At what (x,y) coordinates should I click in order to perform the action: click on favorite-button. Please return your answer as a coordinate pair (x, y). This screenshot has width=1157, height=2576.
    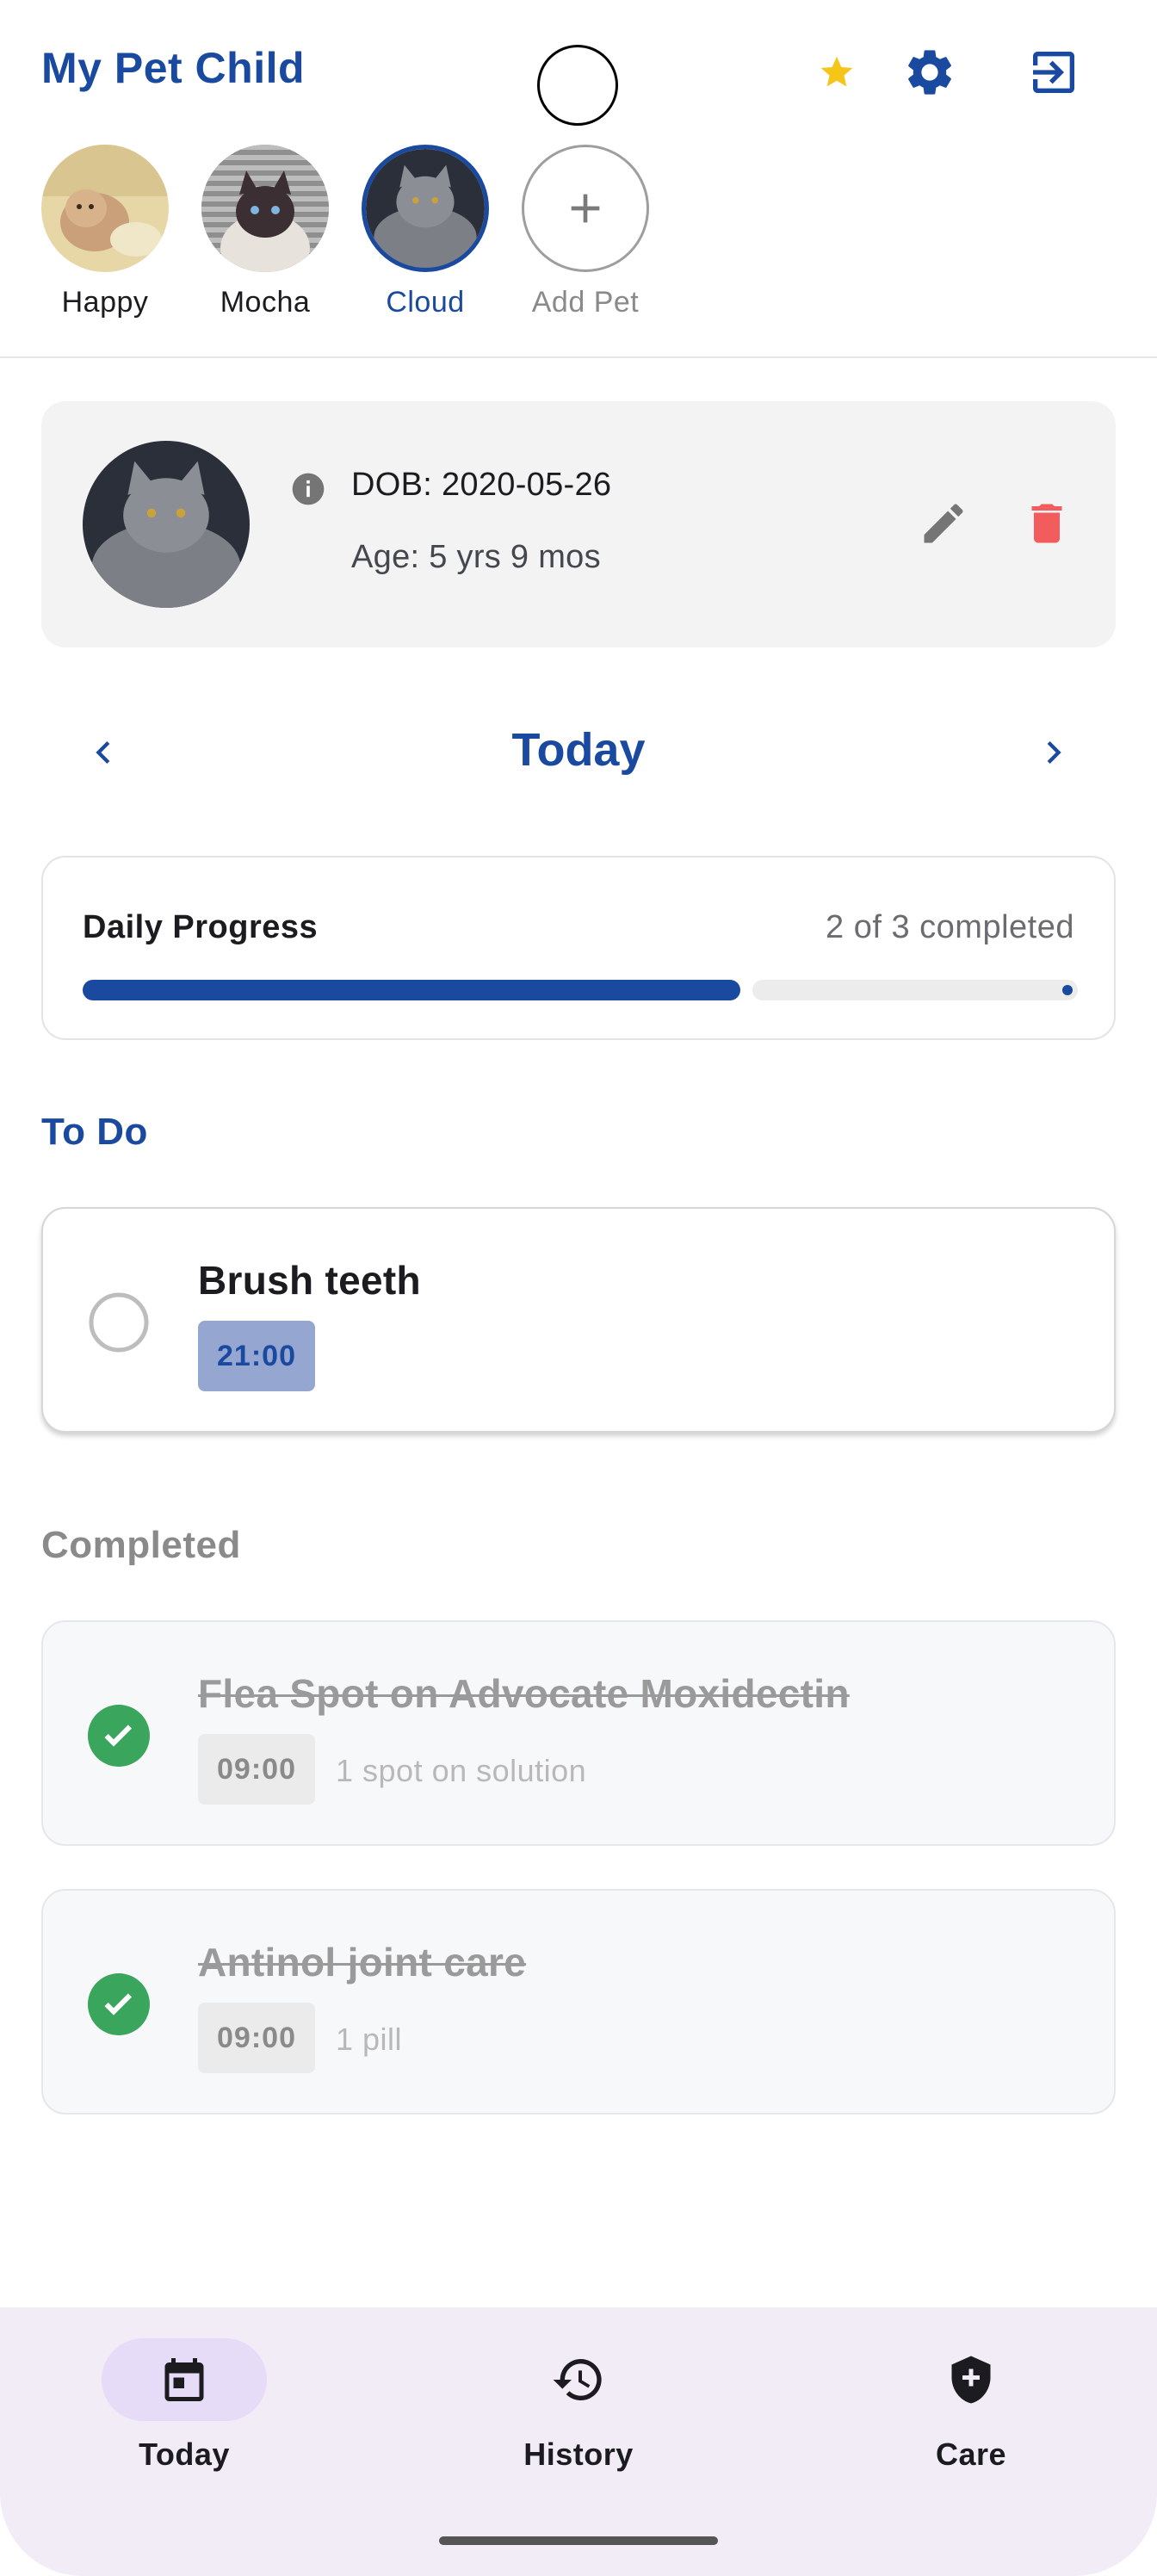
    Looking at the image, I should click on (837, 72).